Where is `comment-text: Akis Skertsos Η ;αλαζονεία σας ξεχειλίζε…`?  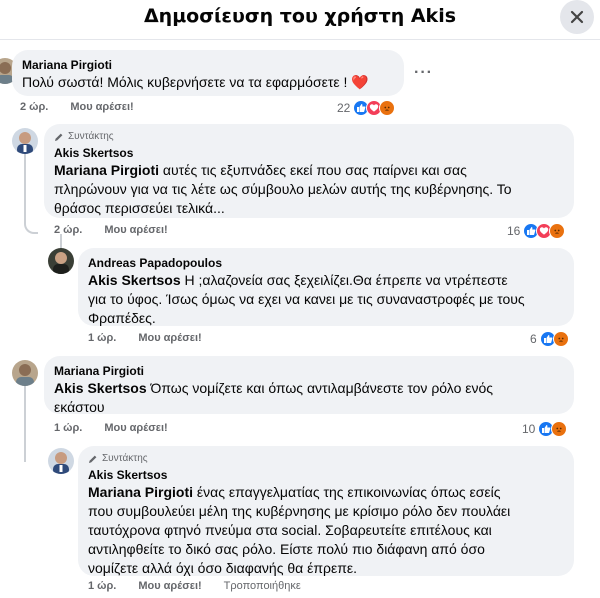 comment-text: Akis Skertsos Η ;αλαζονεία σας ξεχειλίζε… is located at coordinates (298, 280).